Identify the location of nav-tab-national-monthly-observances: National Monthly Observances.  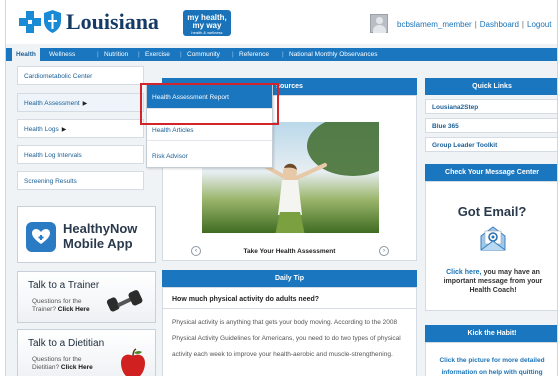
(333, 54).